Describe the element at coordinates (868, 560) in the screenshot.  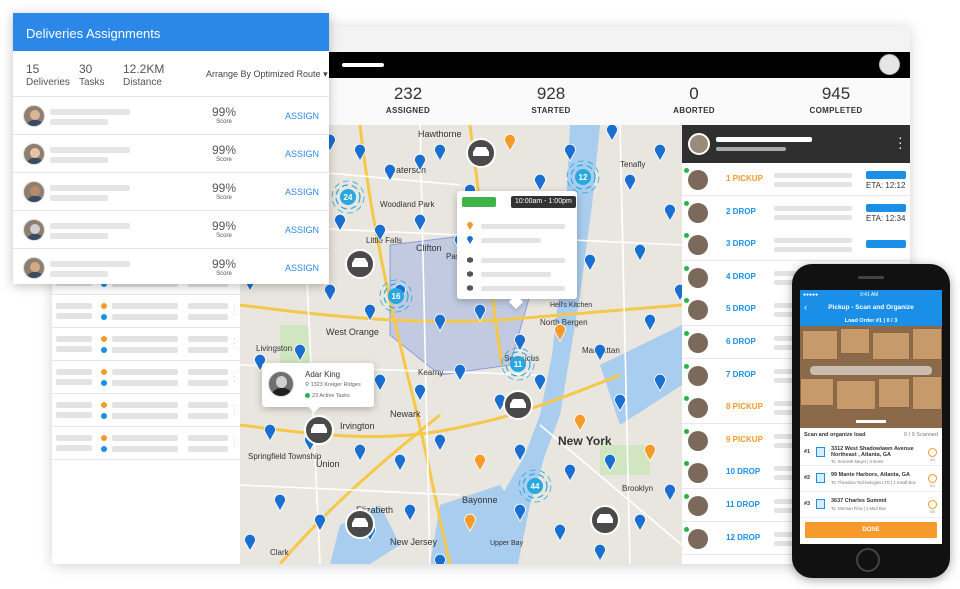
I see `phone-home-button` at that location.